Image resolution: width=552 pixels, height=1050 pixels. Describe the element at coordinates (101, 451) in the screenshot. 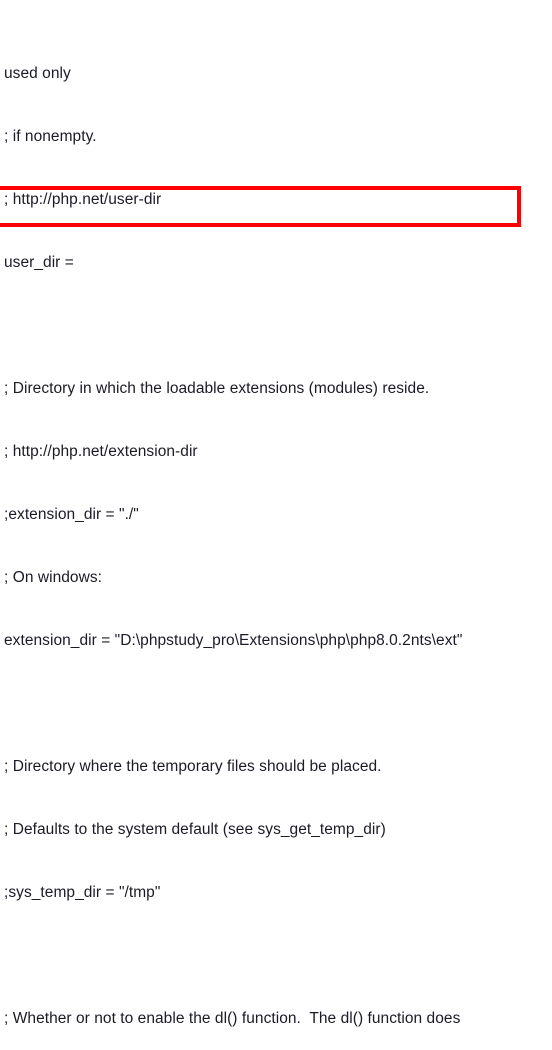

I see `ini-line: ; http://php.net/extension-dir` at that location.